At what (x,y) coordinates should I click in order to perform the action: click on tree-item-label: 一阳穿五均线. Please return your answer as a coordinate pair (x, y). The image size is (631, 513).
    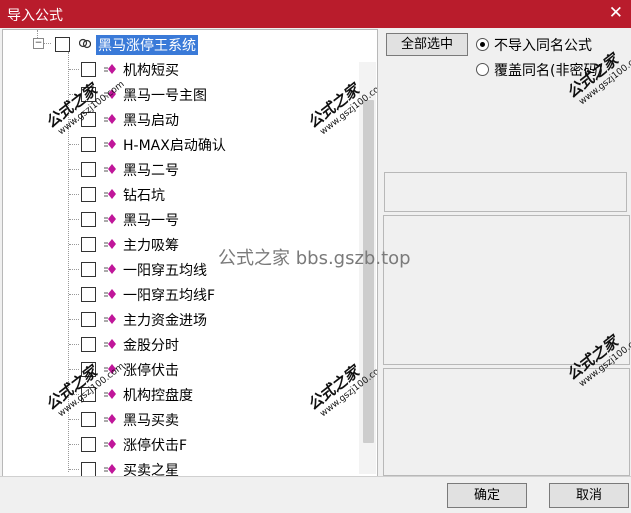
    Looking at the image, I should click on (165, 270).